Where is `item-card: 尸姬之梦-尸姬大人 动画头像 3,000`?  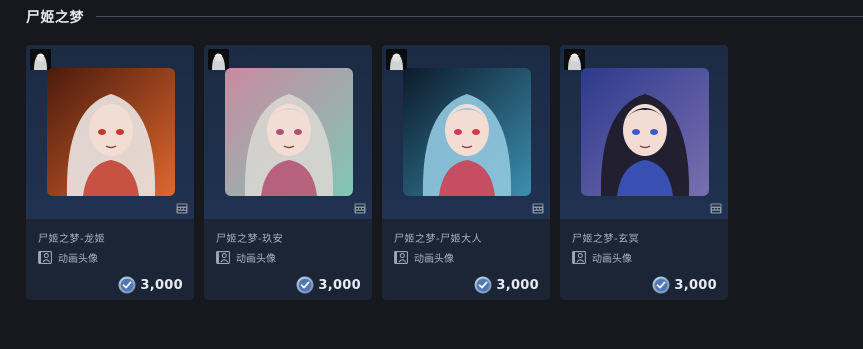 item-card: 尸姬之梦-尸姬大人 动画头像 3,000 is located at coordinates (466, 172).